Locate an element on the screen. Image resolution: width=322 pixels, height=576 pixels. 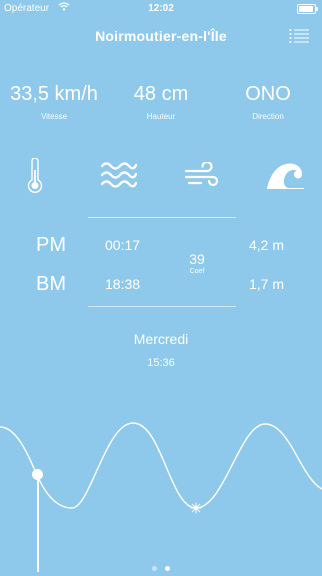
tide-coefficient: 39 Coef is located at coordinates (197, 263).